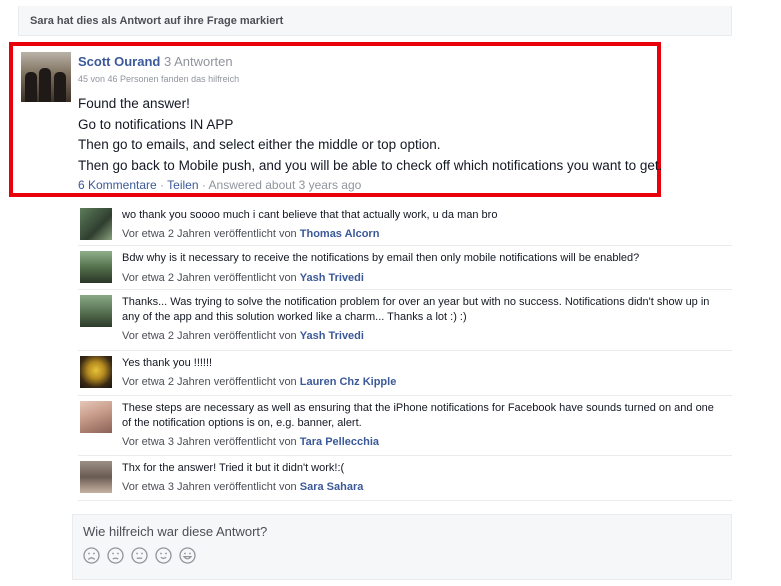 This screenshot has width=781, height=586. I want to click on helpful-count: 45 von 46 Personen fanden das hilfreich, so click(159, 79).